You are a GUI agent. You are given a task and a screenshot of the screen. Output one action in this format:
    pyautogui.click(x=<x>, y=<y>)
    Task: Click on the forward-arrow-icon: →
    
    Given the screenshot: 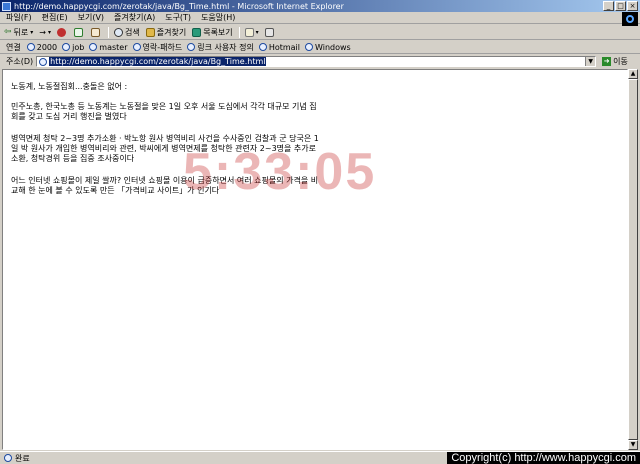 What is the action you would take?
    pyautogui.click(x=42, y=32)
    